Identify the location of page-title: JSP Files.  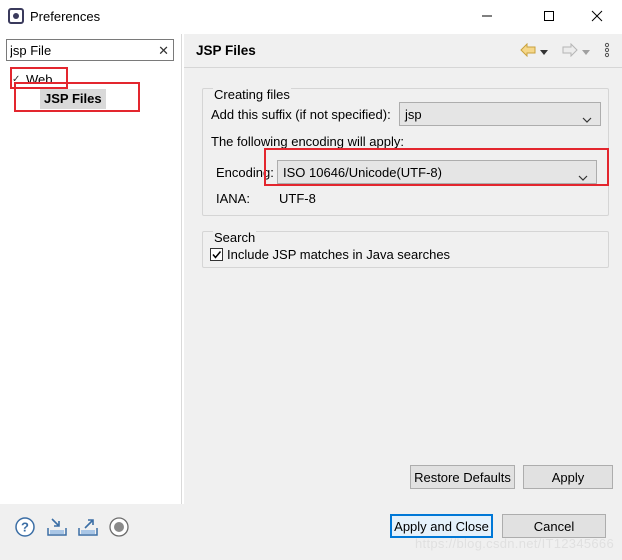
(226, 50).